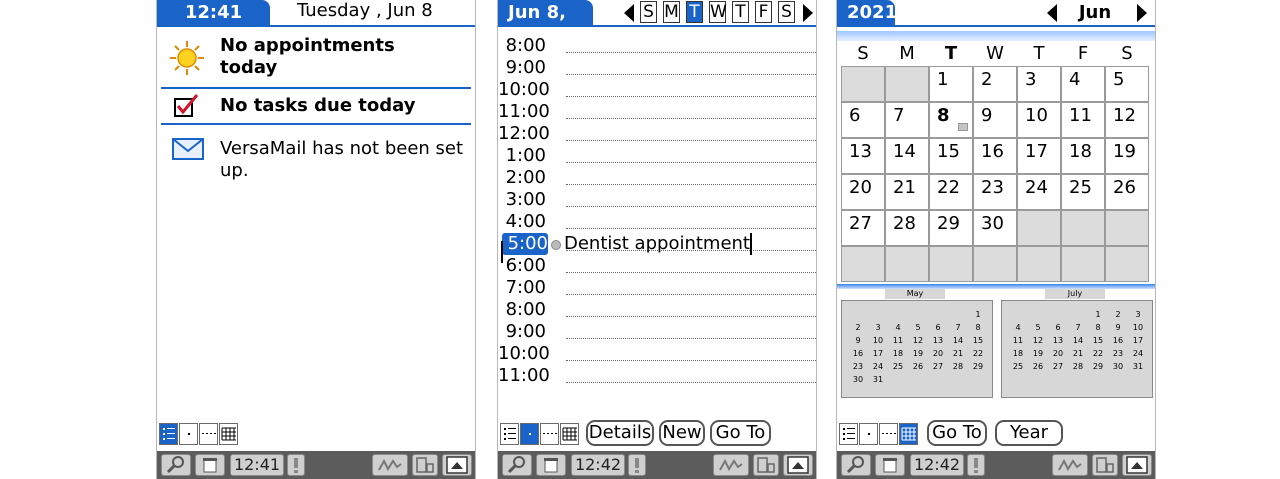 This screenshot has width=1280, height=479. I want to click on weekday-button: W, so click(718, 12).